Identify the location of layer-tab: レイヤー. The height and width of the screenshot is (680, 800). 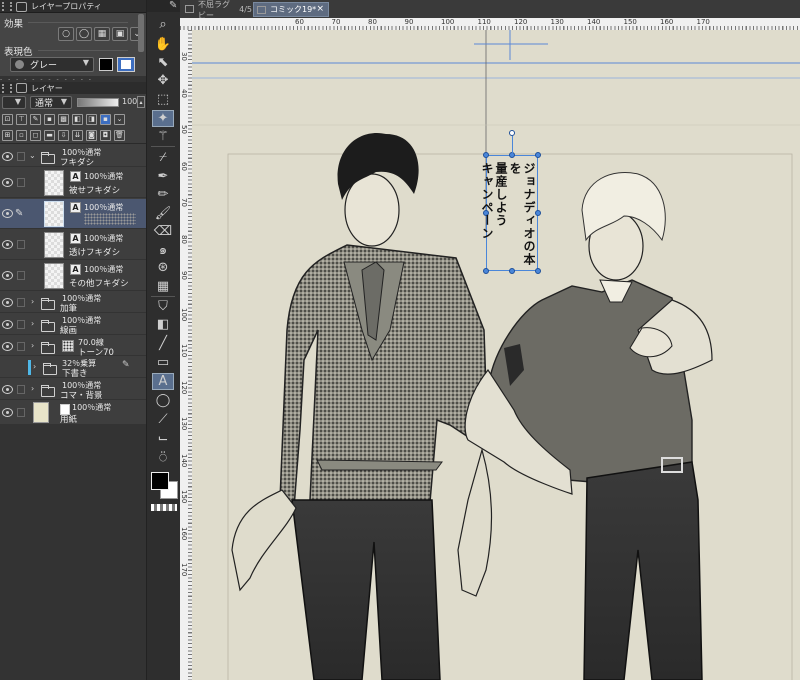
(73, 88).